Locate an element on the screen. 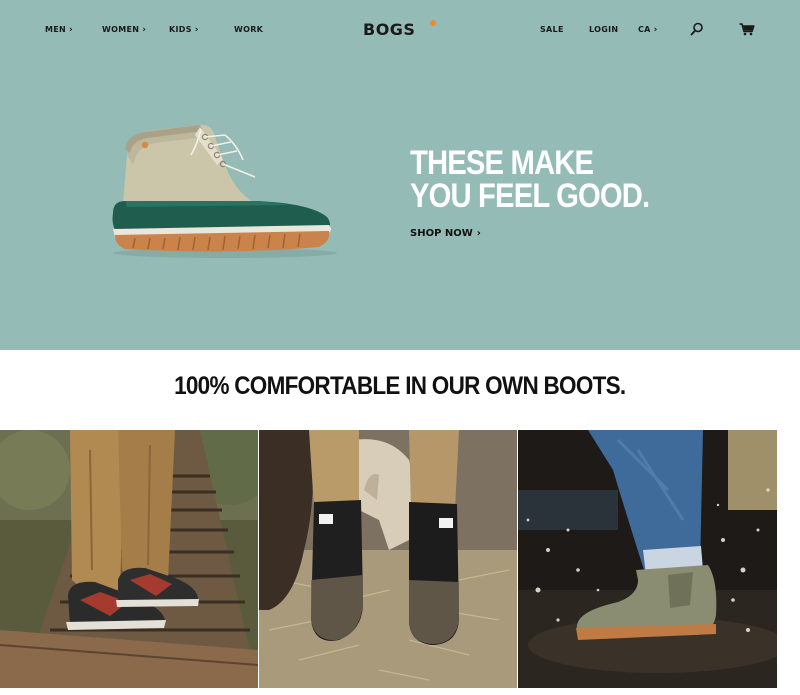 This screenshot has width=800, height=695. nav-work-label: WORK is located at coordinates (249, 29).